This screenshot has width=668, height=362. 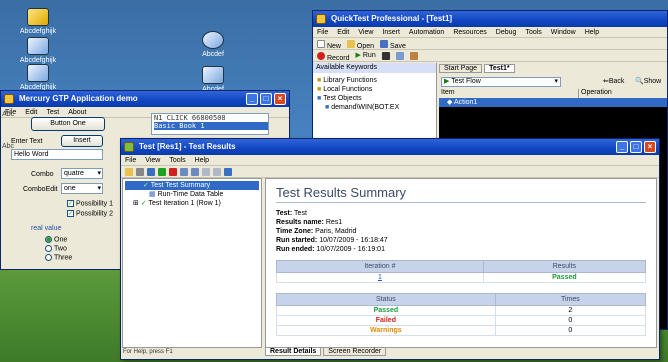 What do you see at coordinates (173, 172) in the screenshot?
I see `error-icon` at bounding box center [173, 172].